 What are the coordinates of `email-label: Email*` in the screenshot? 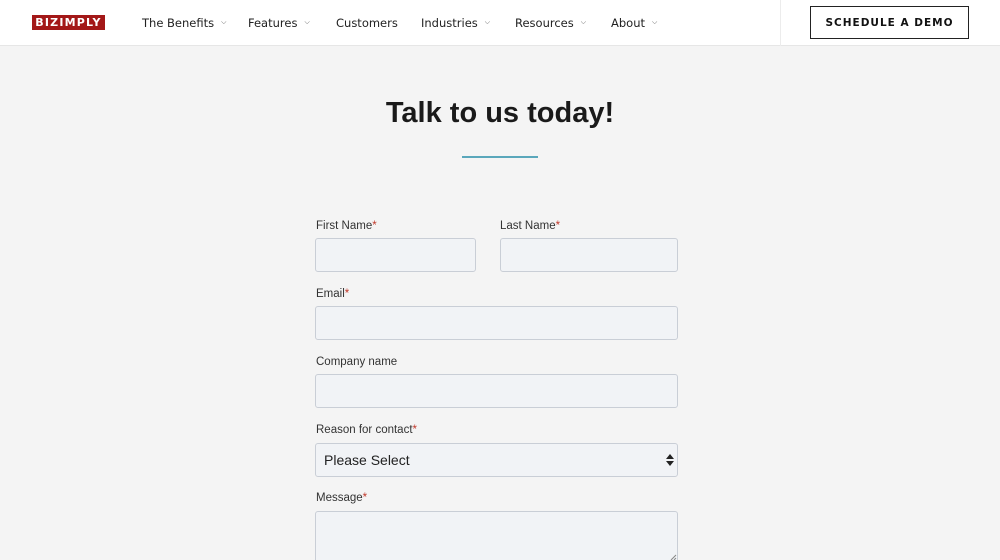 It's located at (332, 294).